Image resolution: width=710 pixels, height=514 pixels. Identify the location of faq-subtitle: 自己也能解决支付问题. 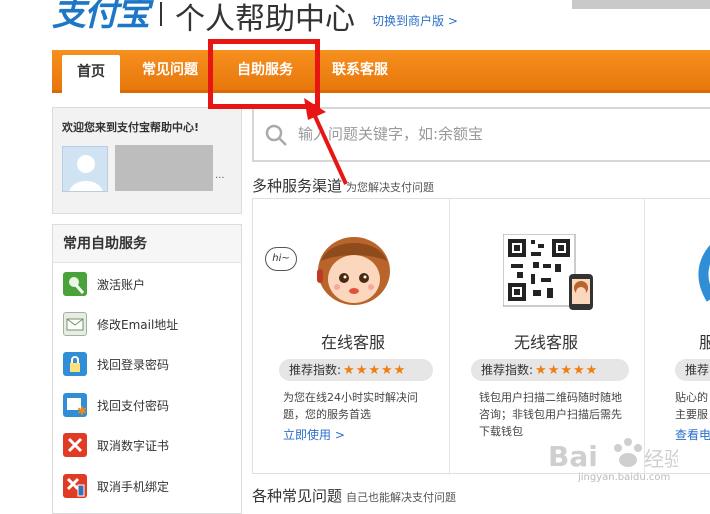
(401, 497).